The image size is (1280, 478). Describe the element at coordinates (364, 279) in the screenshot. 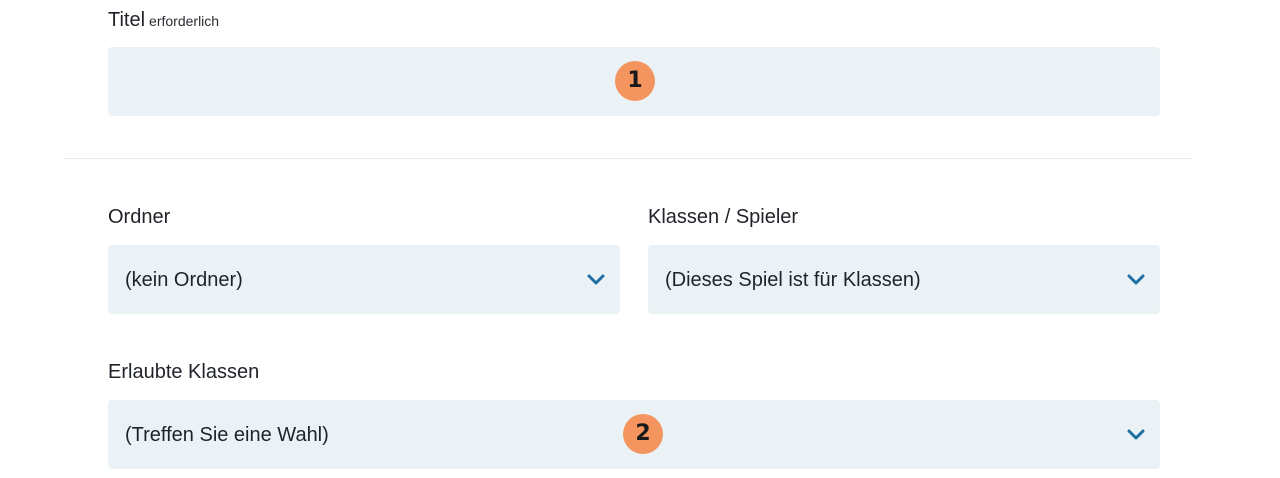

I see `folder-select: (kein Ordner)` at that location.